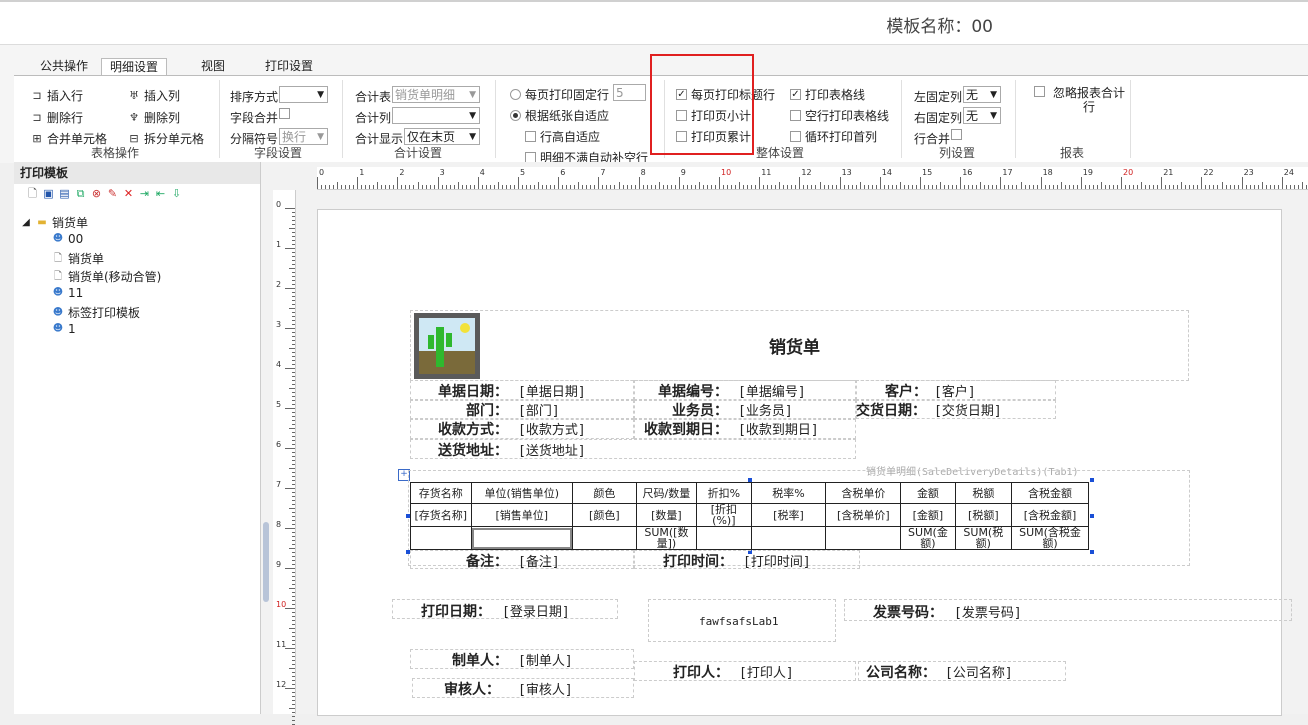 Image resolution: width=1308 pixels, height=725 pixels. What do you see at coordinates (522, 515) in the screenshot?
I see `data-cell: [销售单位]` at bounding box center [522, 515].